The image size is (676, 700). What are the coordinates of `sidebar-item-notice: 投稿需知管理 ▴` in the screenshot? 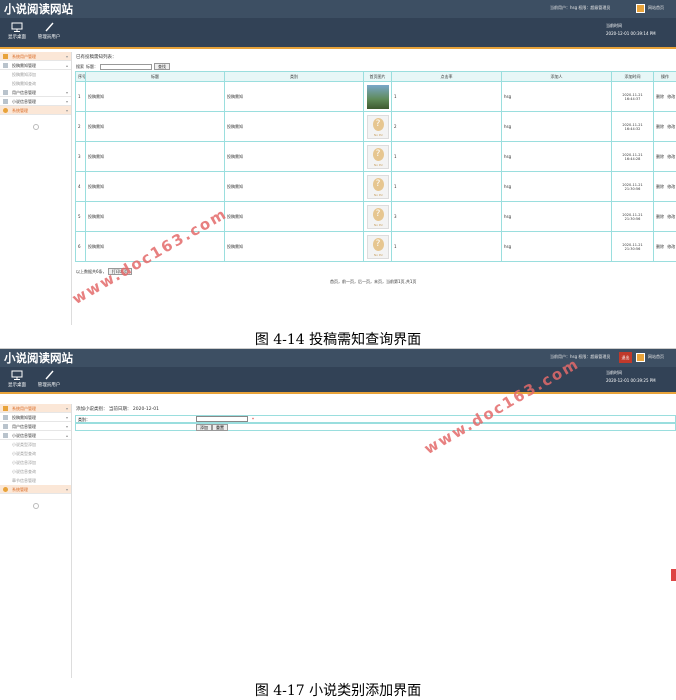 It's located at (35, 65).